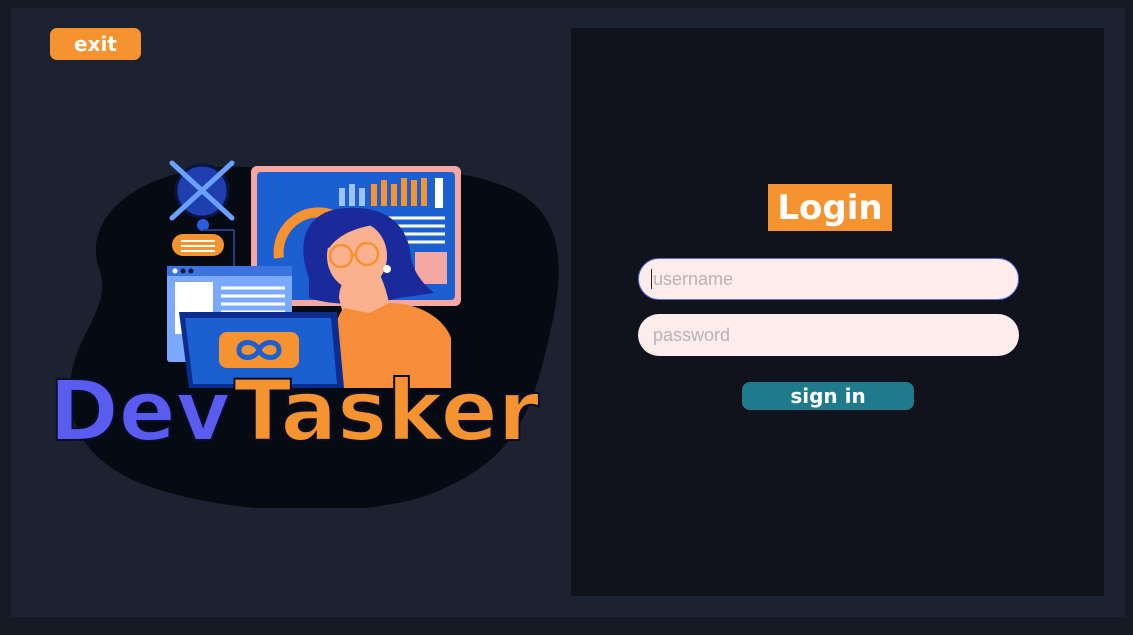  Describe the element at coordinates (139, 411) in the screenshot. I see `brand-dev-text: Dev` at that location.